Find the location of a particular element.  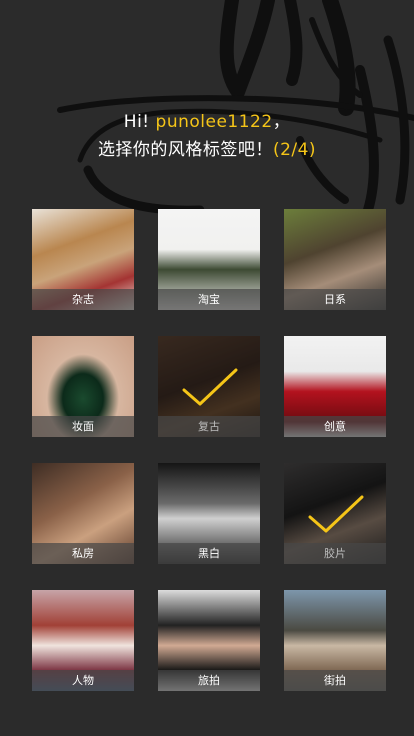

greeting-comma: ， is located at coordinates (281, 122).